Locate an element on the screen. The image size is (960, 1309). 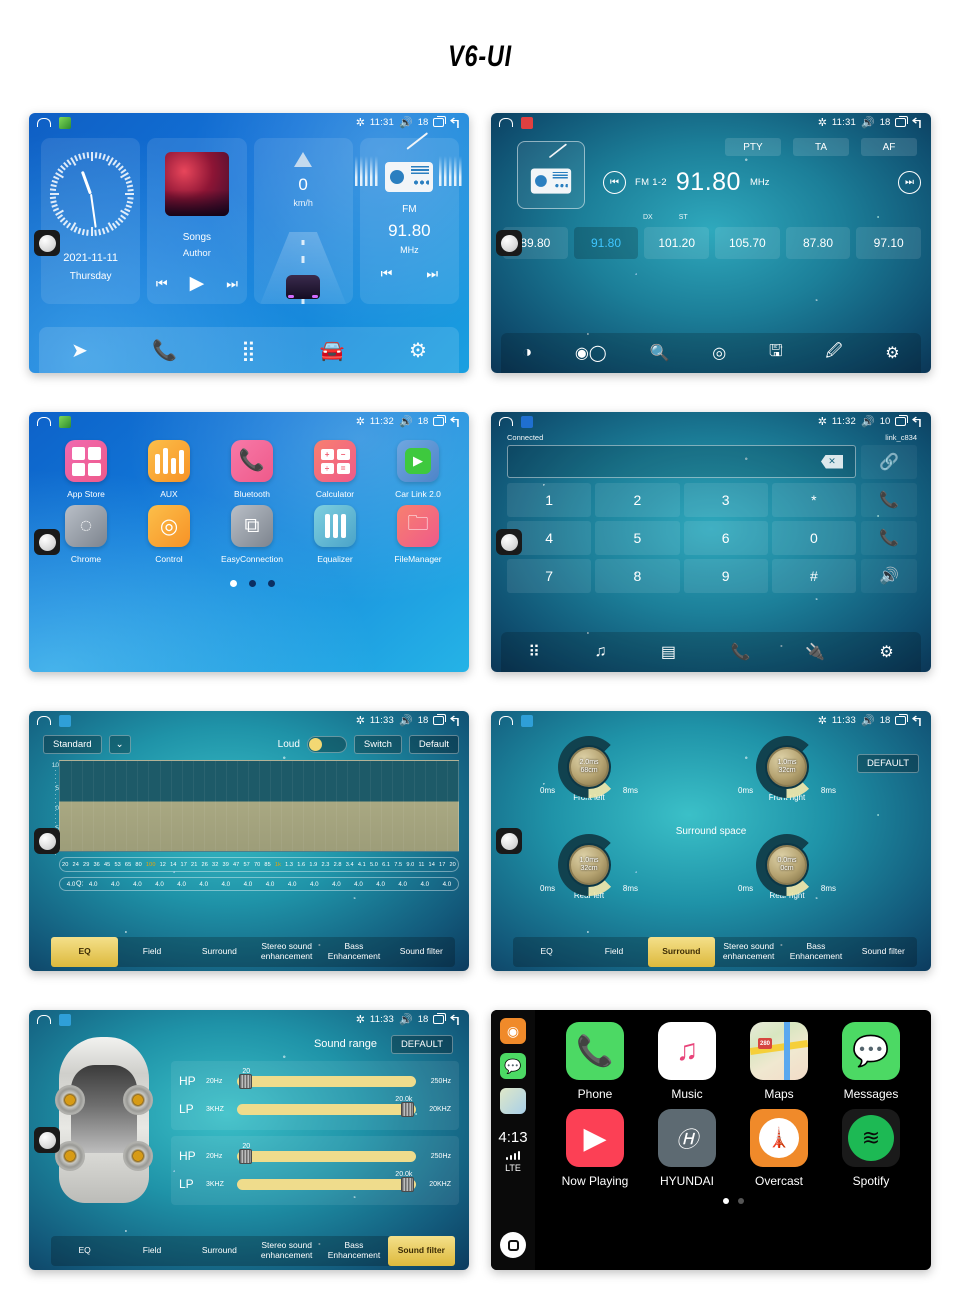
music-prev-button: ⏮ is located at coordinates (162, 284).